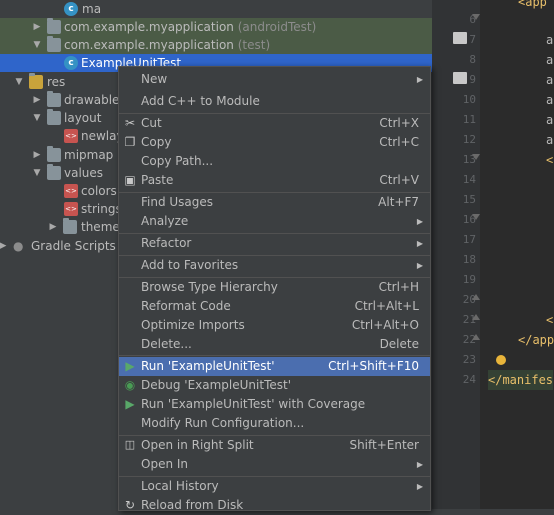  I want to click on menu-item-reload-from-disk: ↻ Reload from Disk, so click(274, 505).